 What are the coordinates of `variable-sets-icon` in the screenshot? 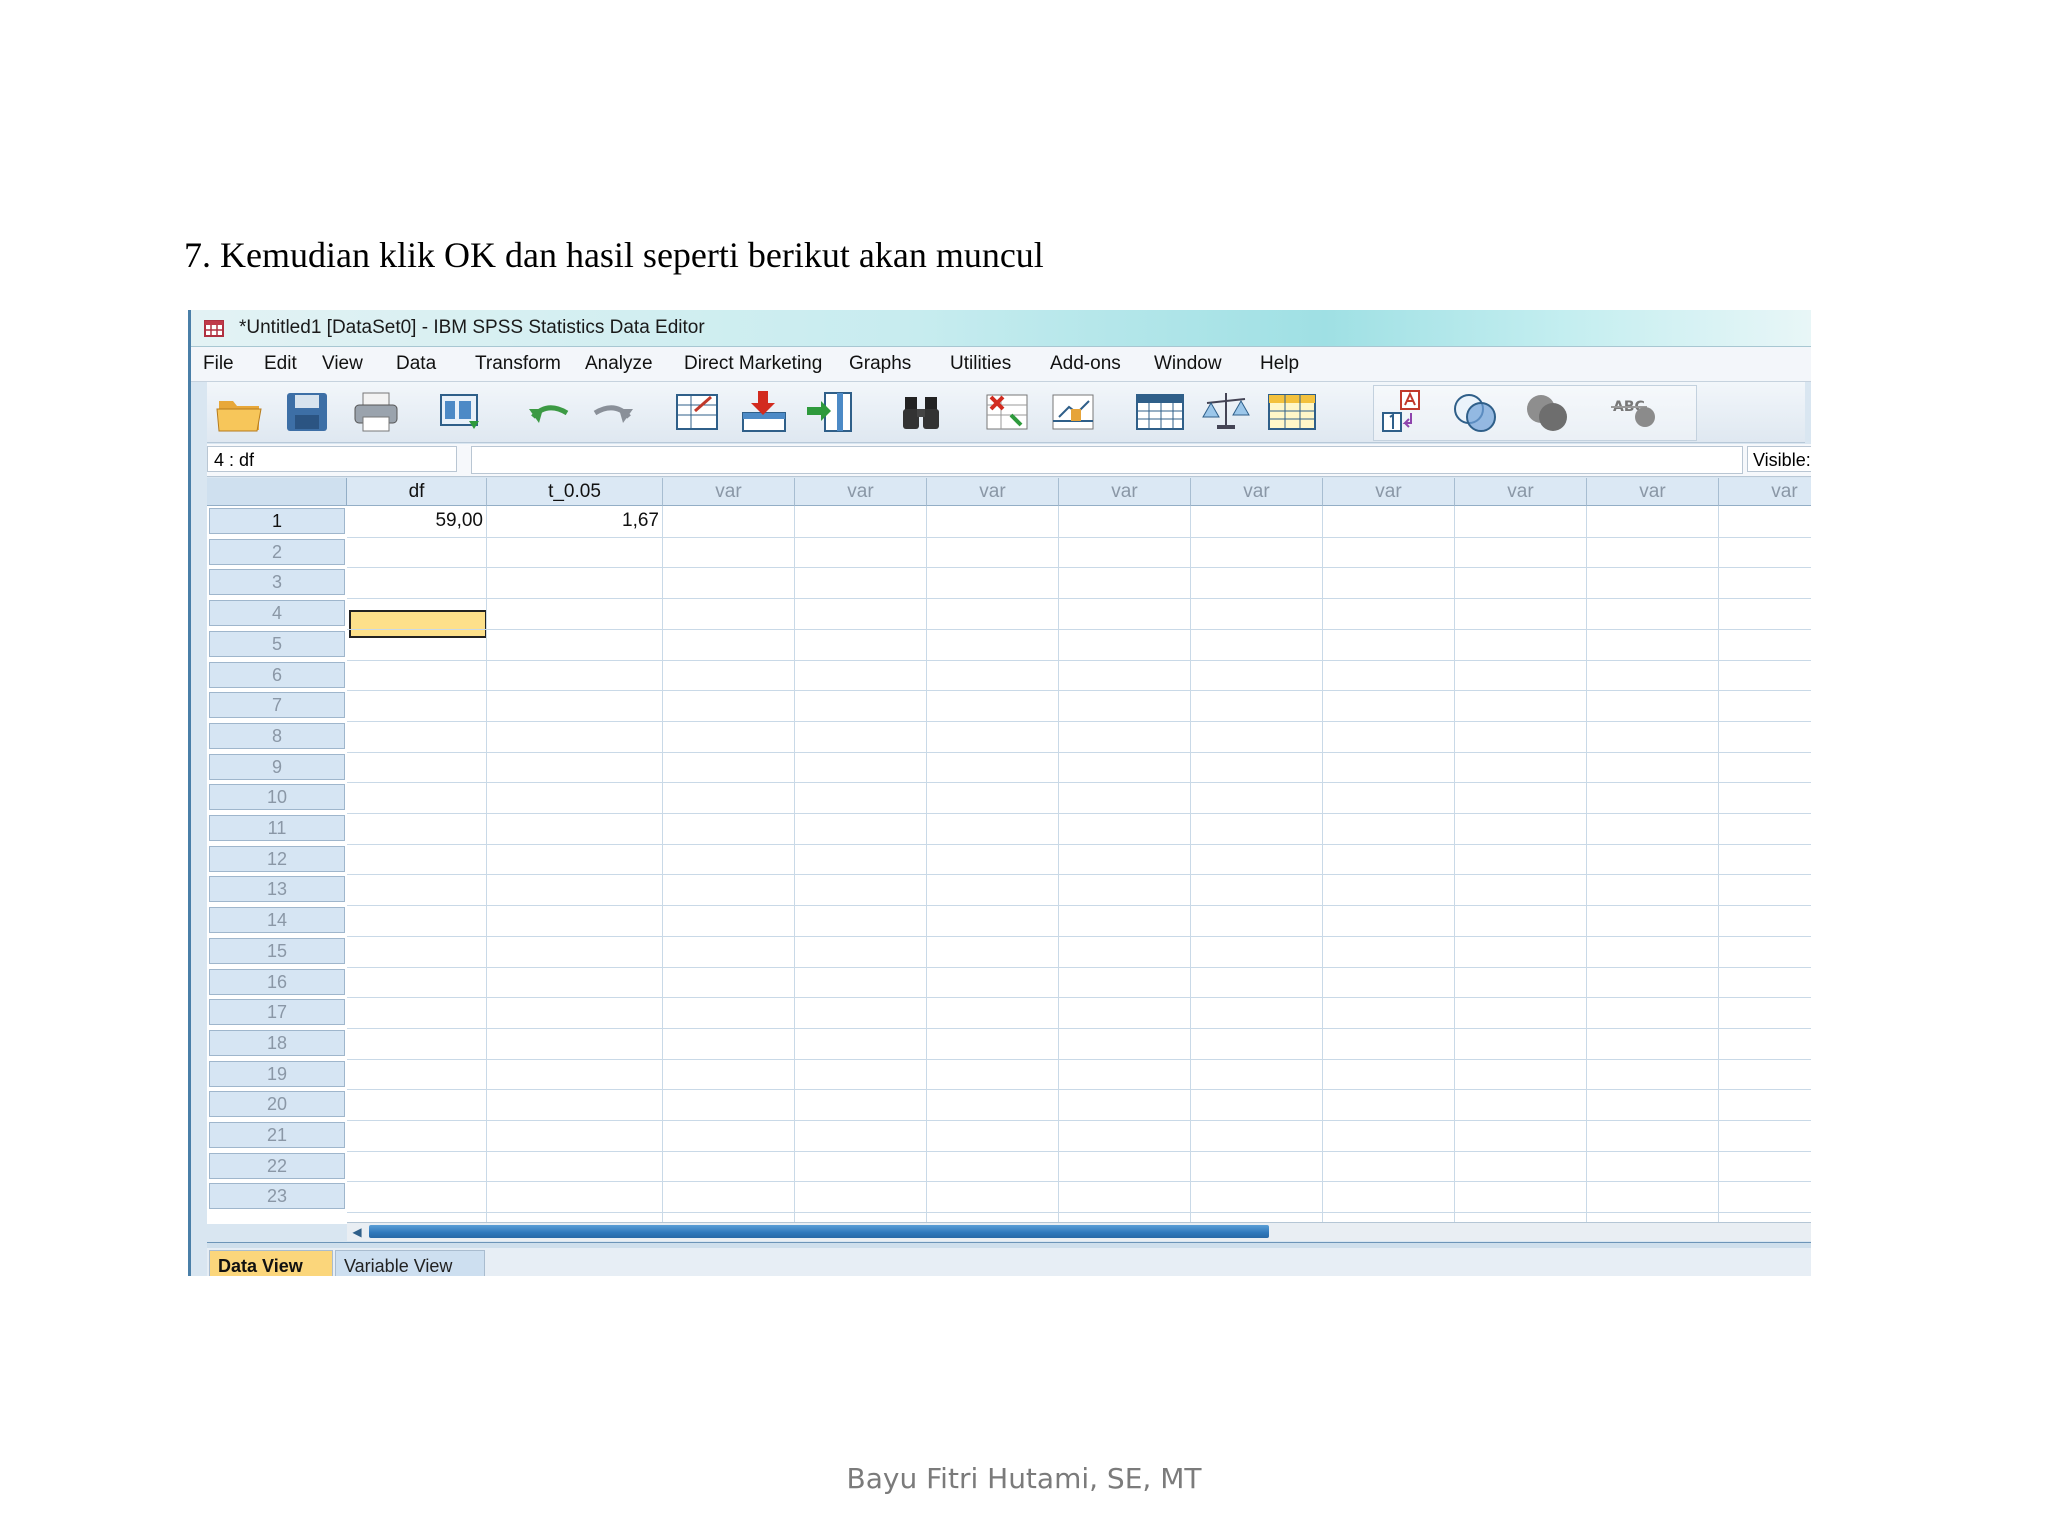 It's located at (1226, 412).